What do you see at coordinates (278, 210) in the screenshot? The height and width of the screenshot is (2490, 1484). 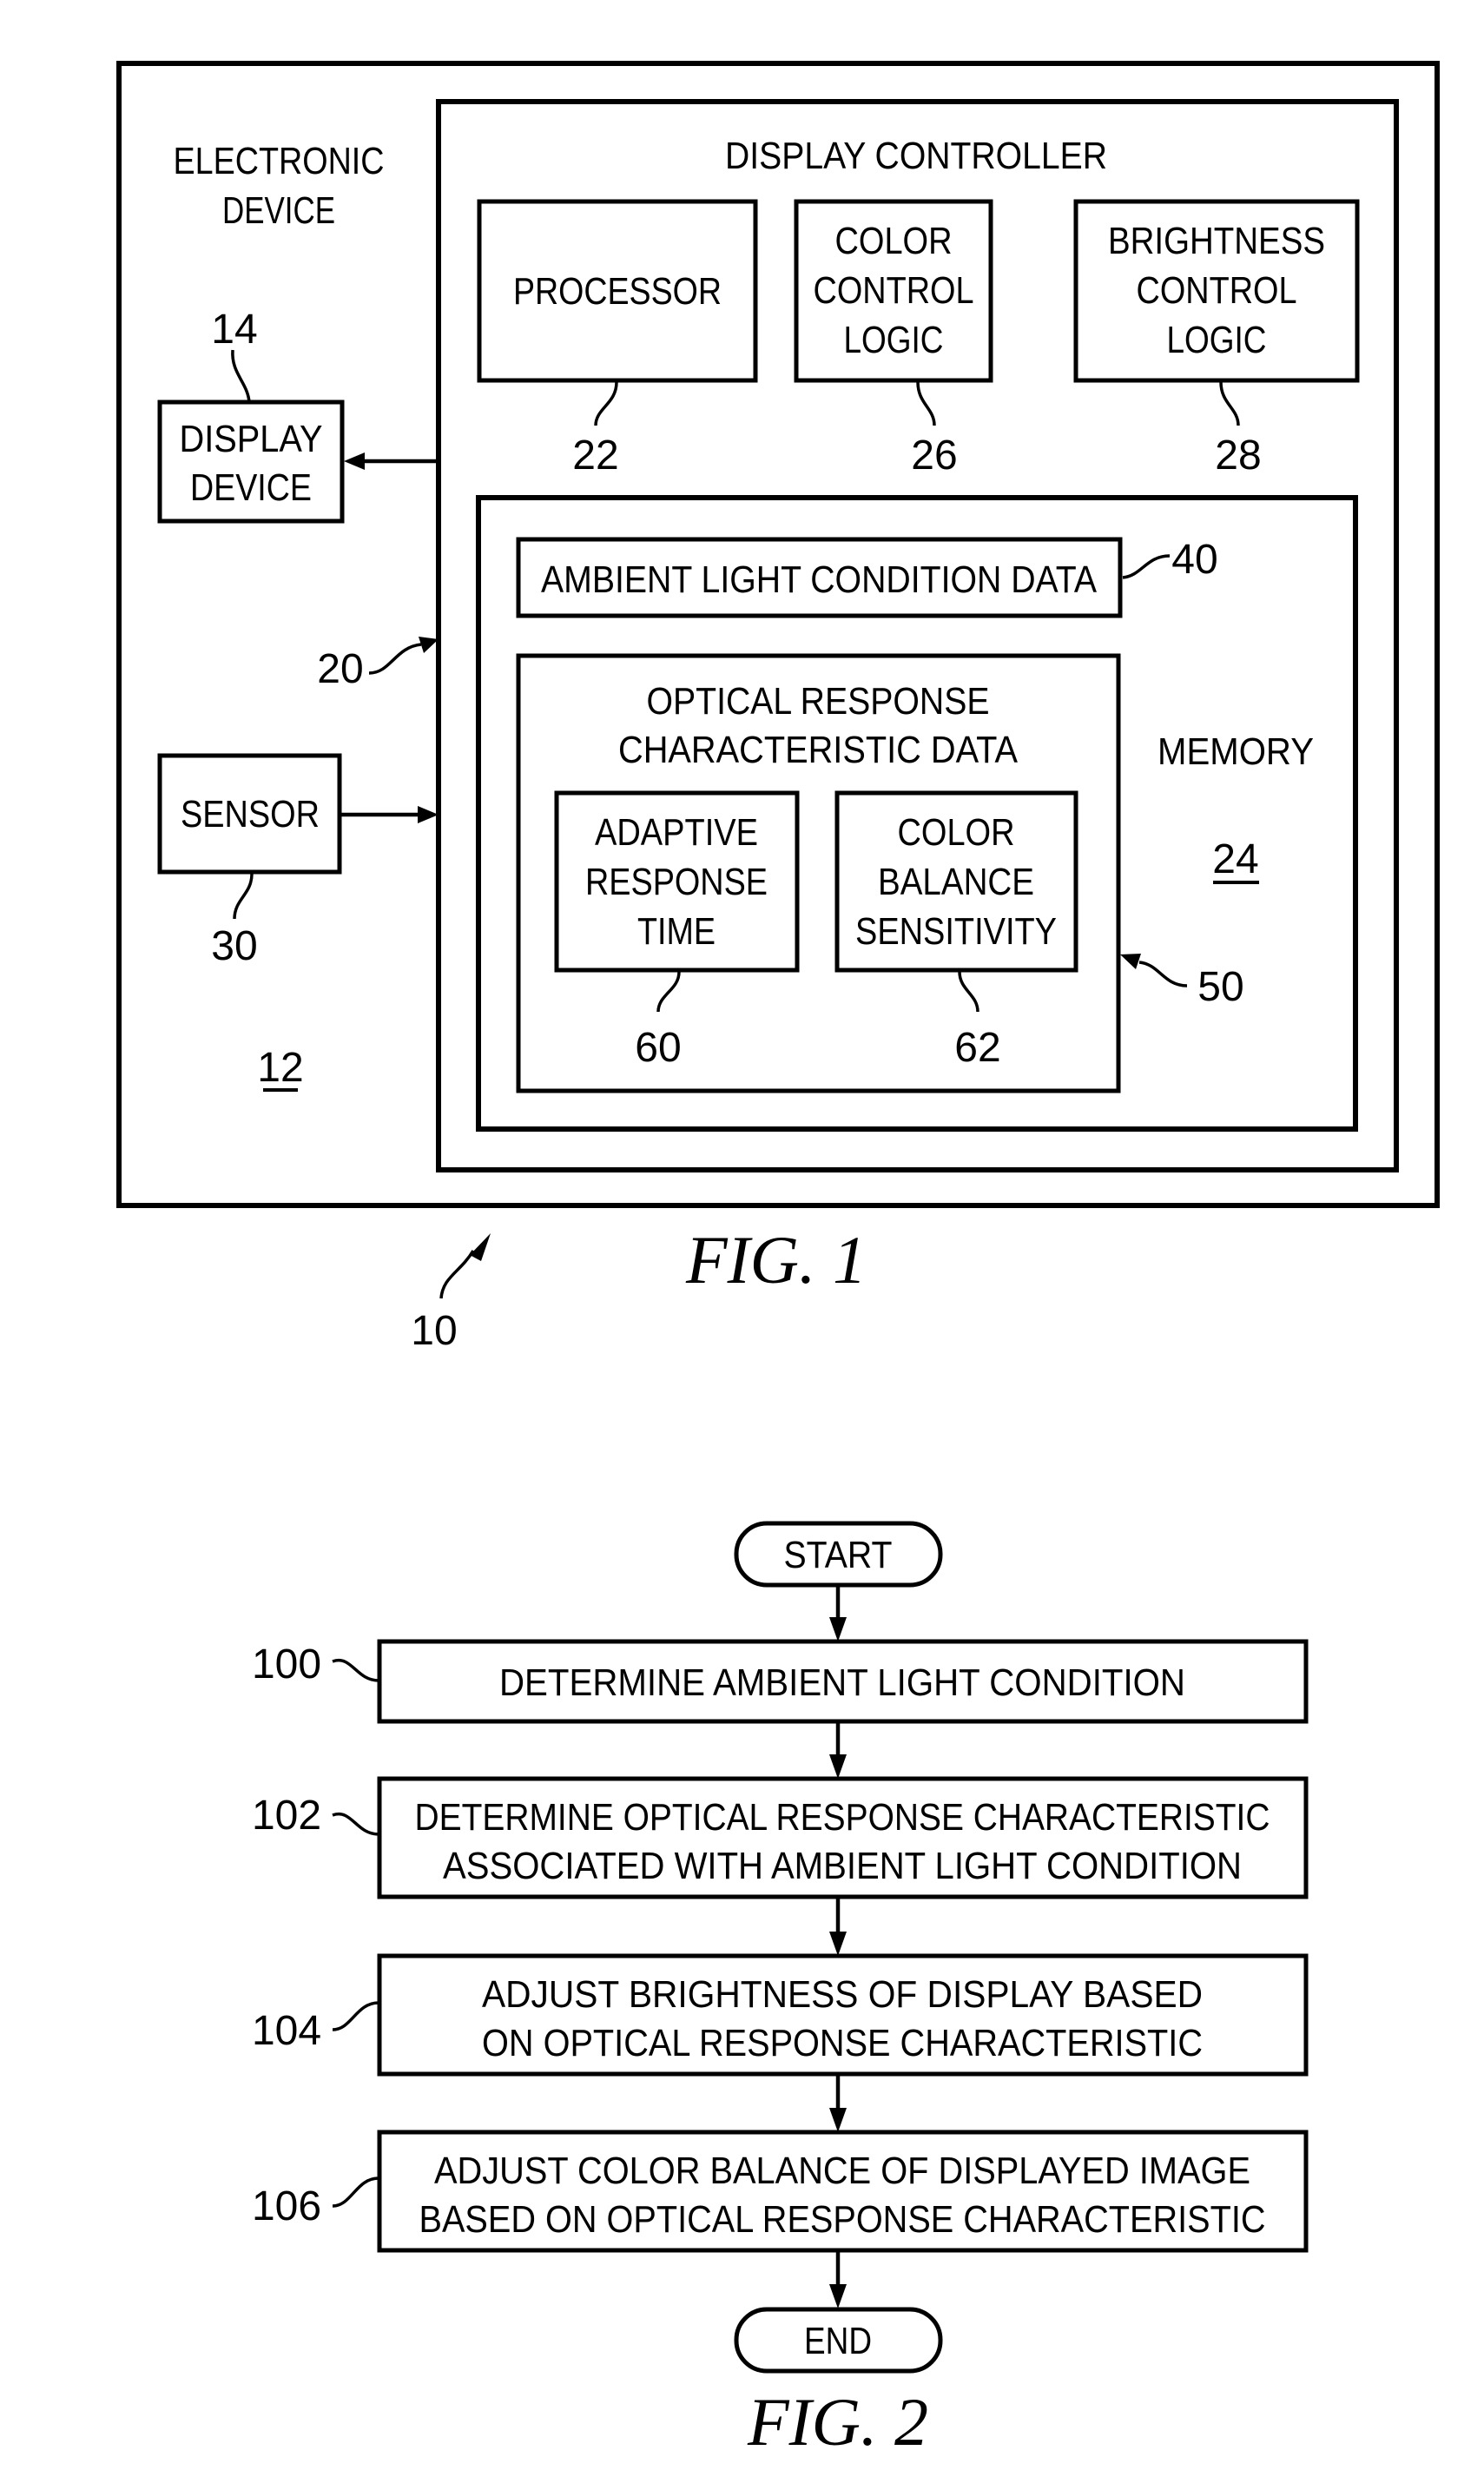 I see `electronic-device-label-line2: DEVICE` at bounding box center [278, 210].